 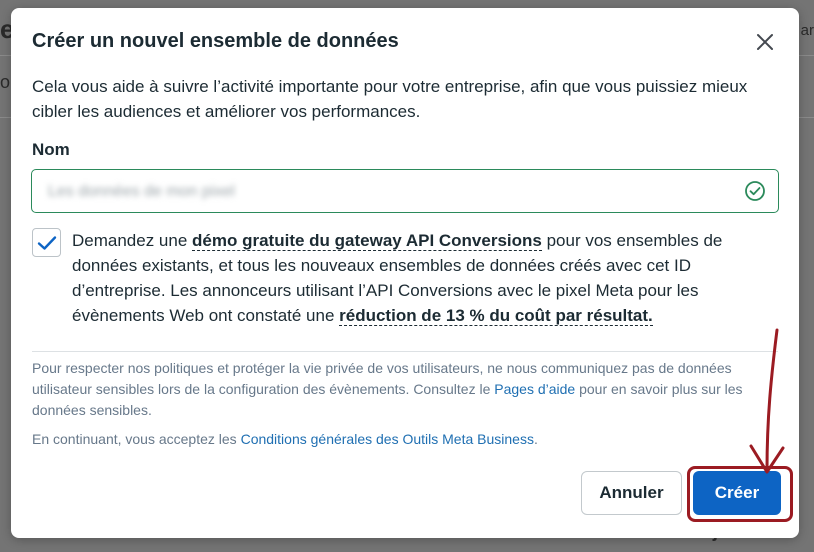 I want to click on help-pages-link: Pages d’aide, so click(x=534, y=389).